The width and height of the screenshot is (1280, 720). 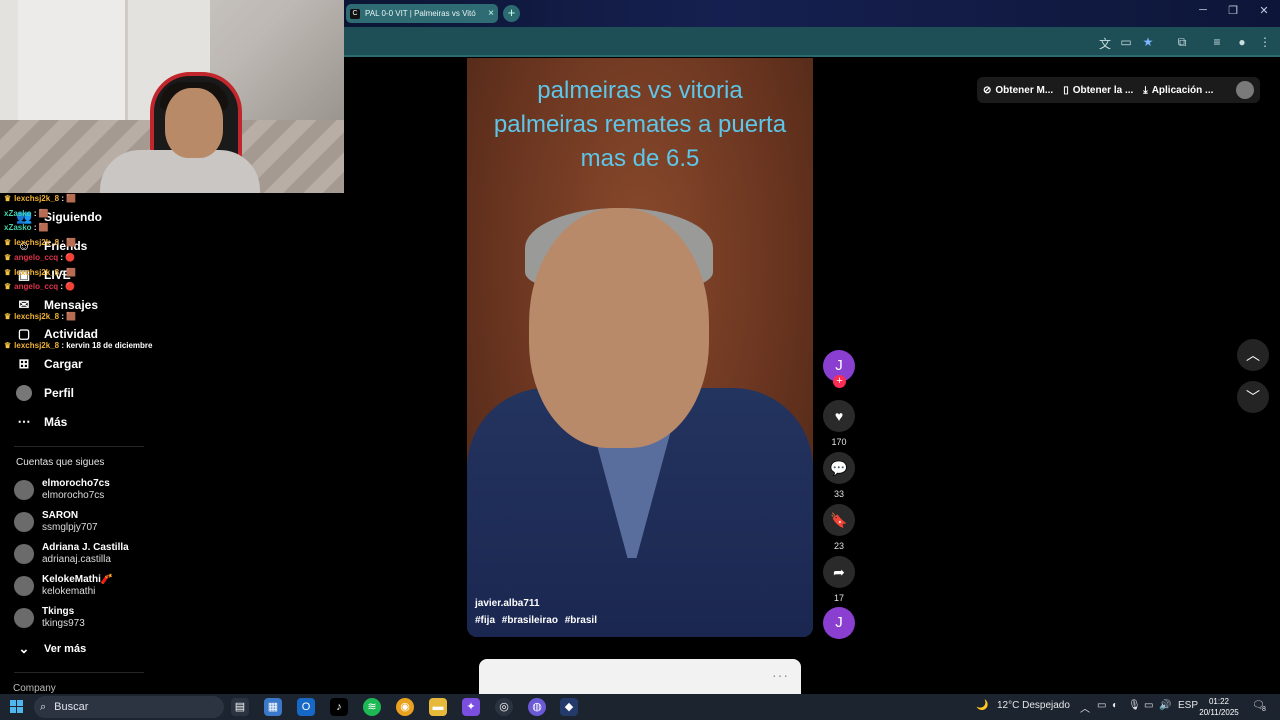 I want to click on volume-icon: 🔊, so click(x=1165, y=705).